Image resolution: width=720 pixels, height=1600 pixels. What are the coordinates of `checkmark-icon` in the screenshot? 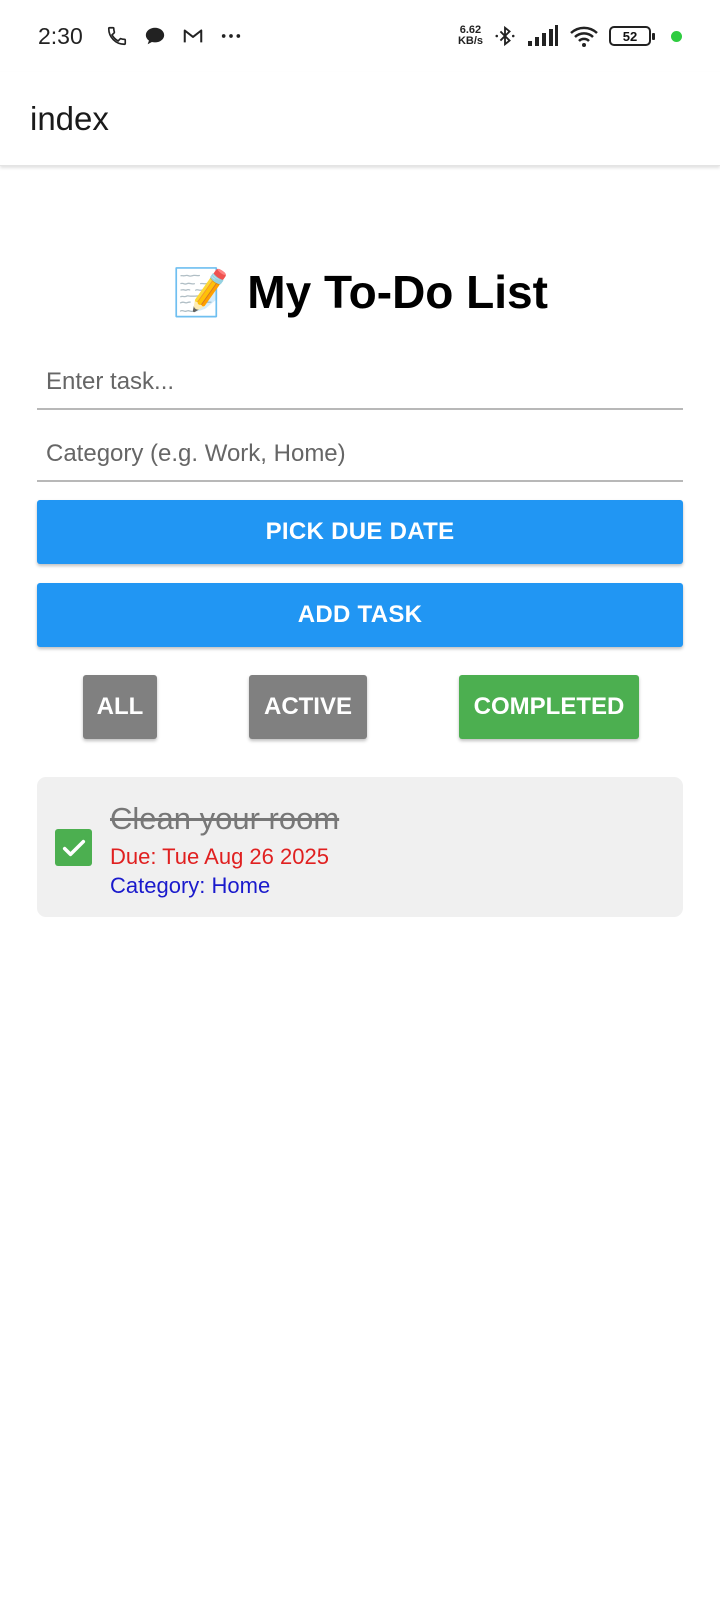 It's located at (73, 847).